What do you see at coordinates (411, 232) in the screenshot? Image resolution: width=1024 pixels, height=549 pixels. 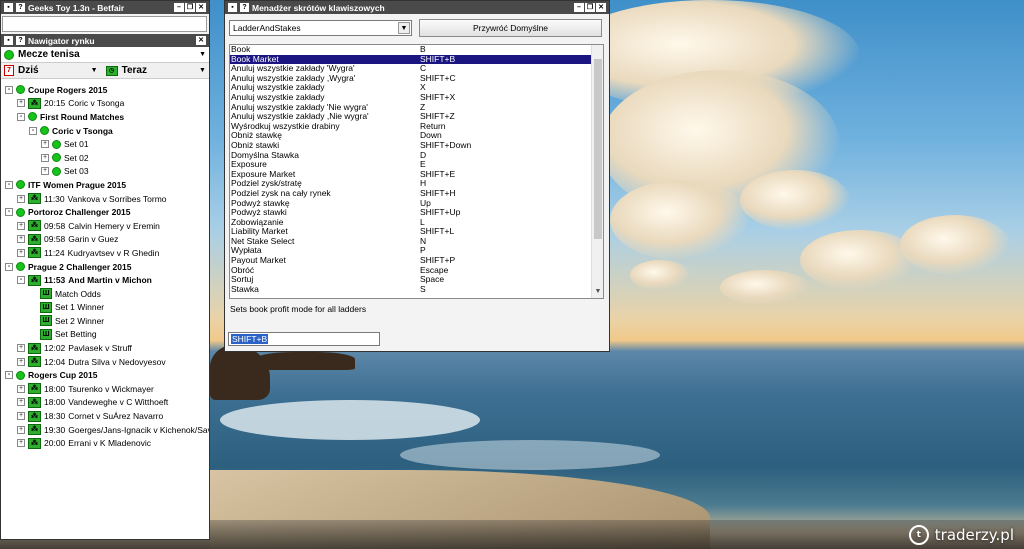 I see `shortcut-row: Liability Market SHIFT+L` at bounding box center [411, 232].